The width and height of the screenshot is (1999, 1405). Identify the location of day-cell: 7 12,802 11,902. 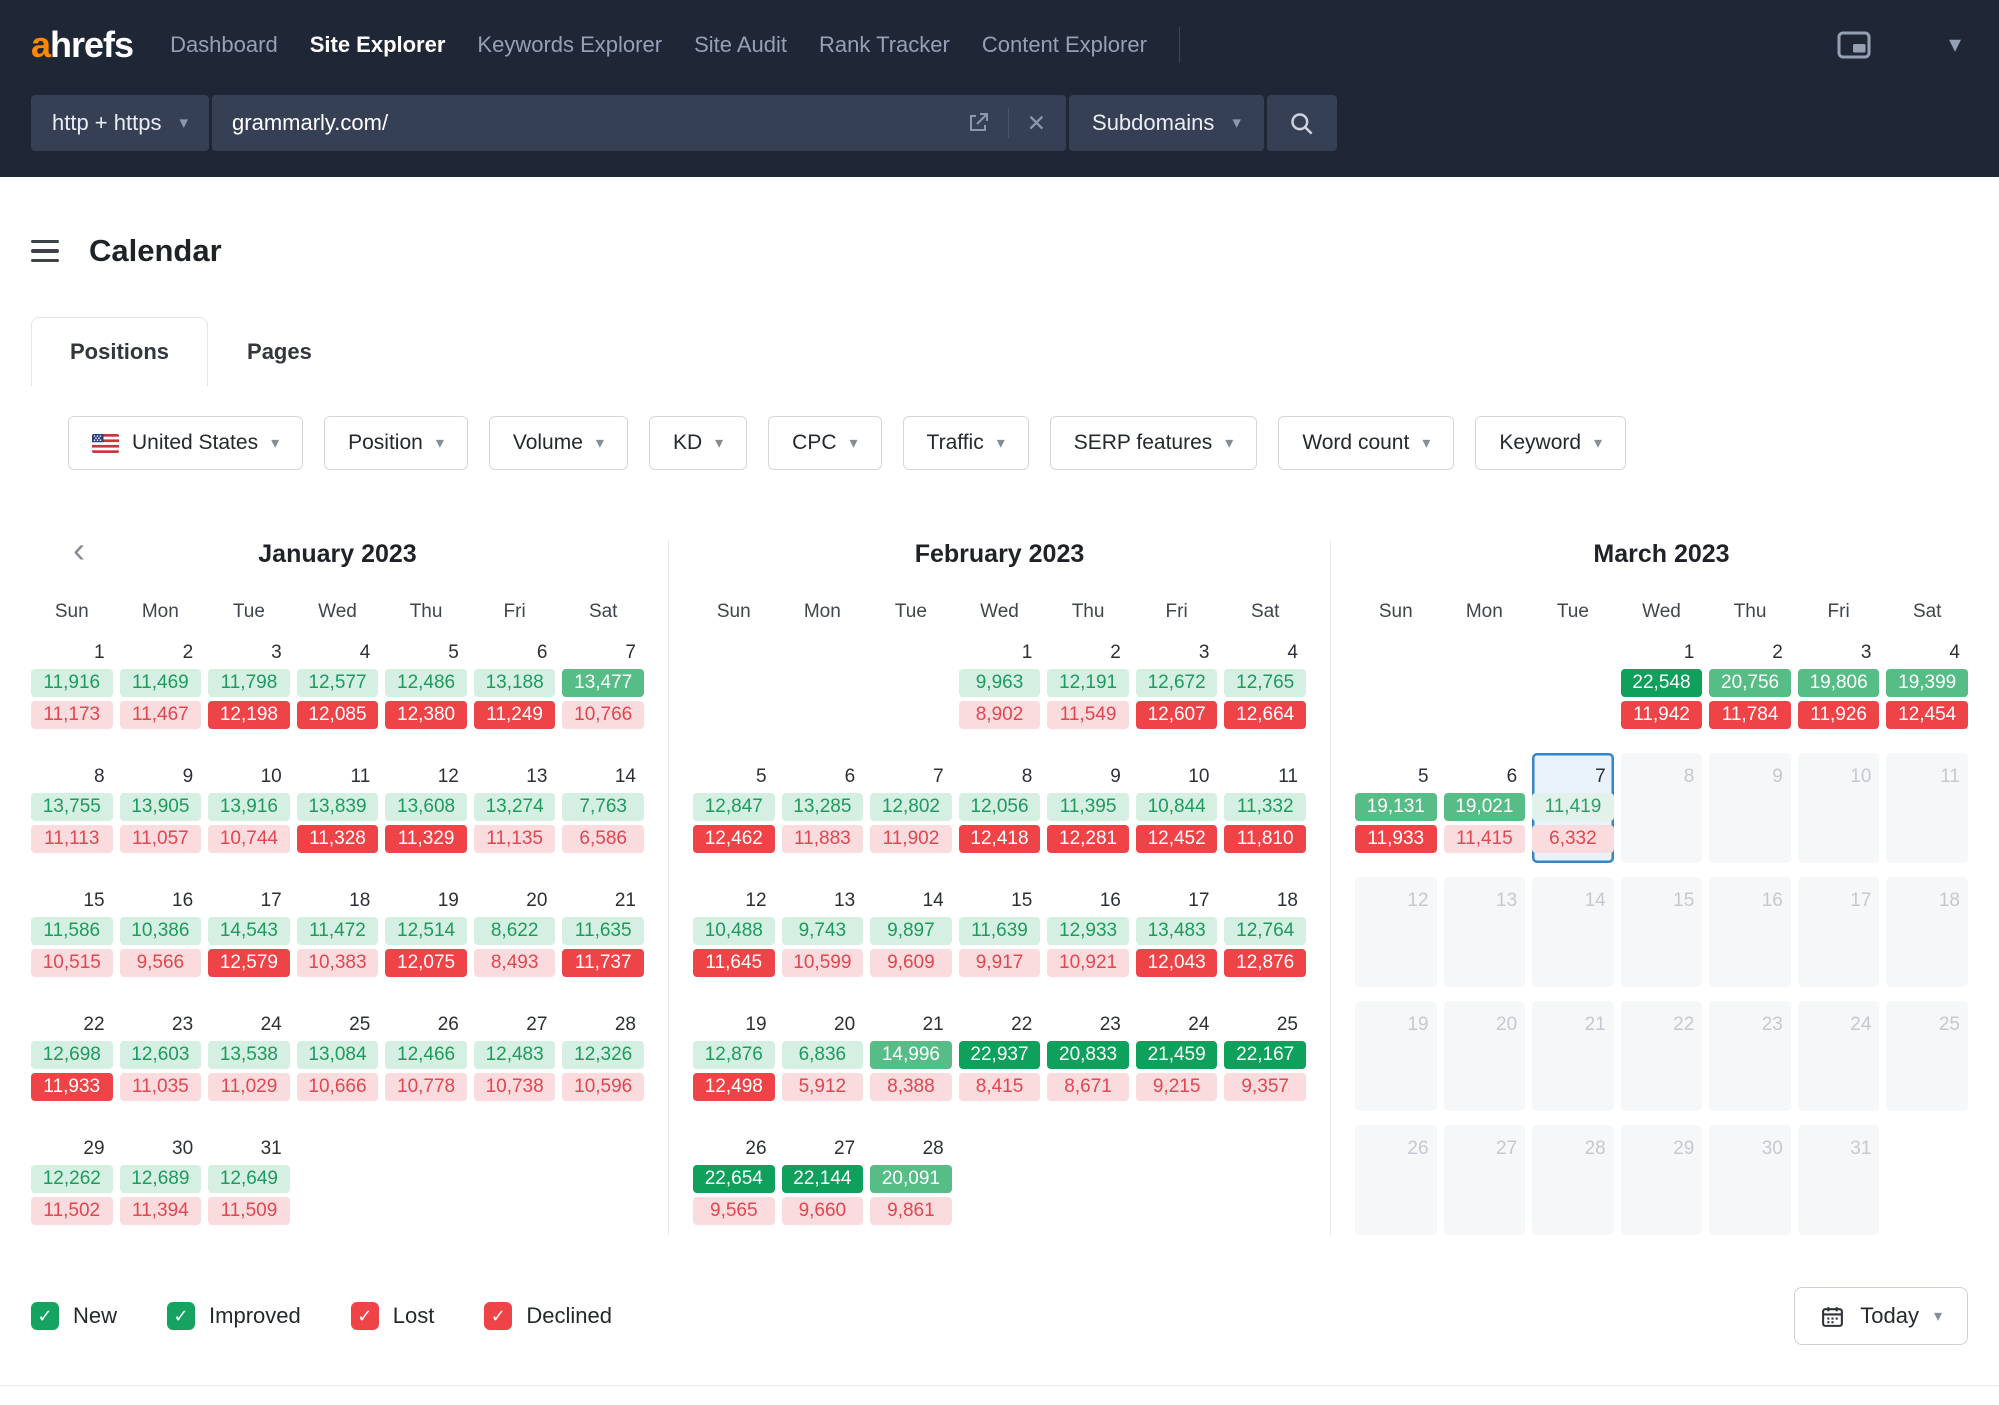
(911, 808).